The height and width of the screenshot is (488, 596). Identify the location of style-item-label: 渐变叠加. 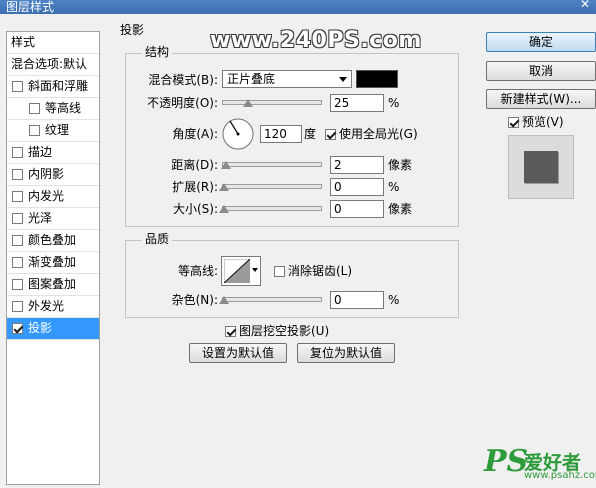
(52, 262).